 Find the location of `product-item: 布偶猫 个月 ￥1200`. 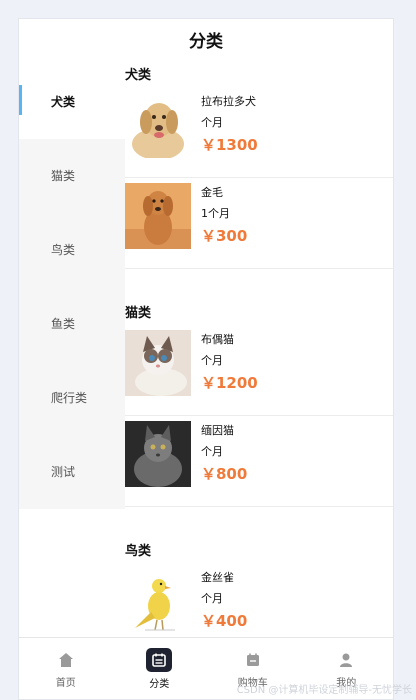

product-item: 布偶猫 个月 ￥1200 is located at coordinates (259, 370).